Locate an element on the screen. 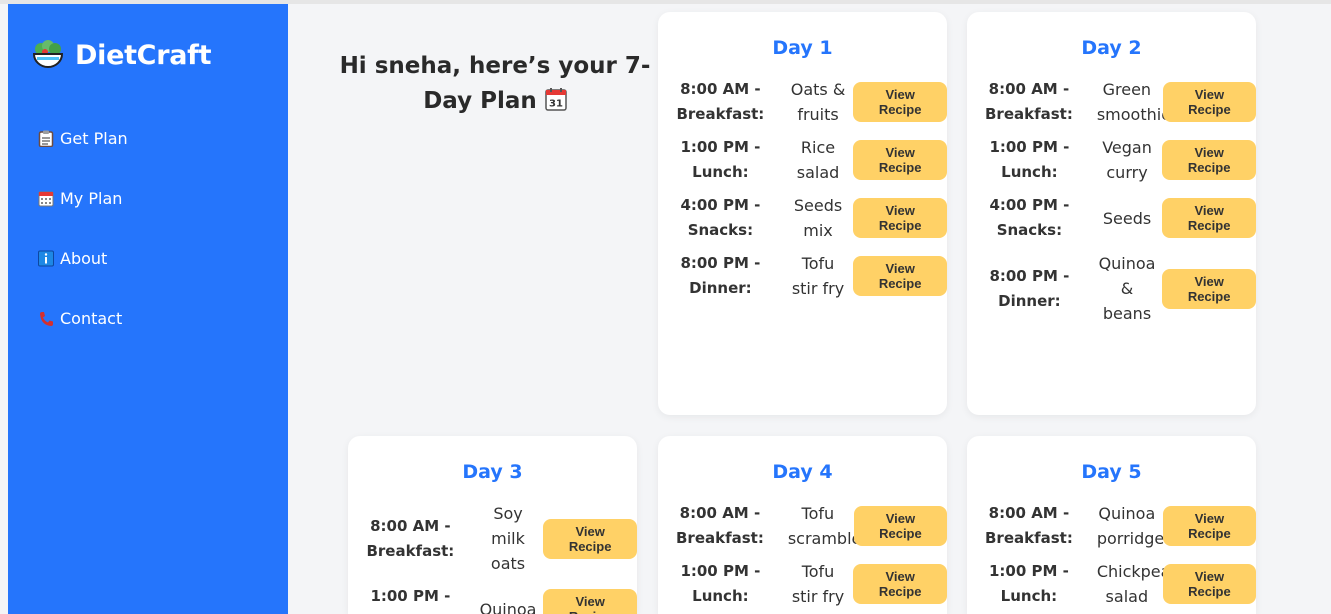  meal-row: 1:00 PM - Lunch: Vegan curry View Recipe is located at coordinates (1111, 160).